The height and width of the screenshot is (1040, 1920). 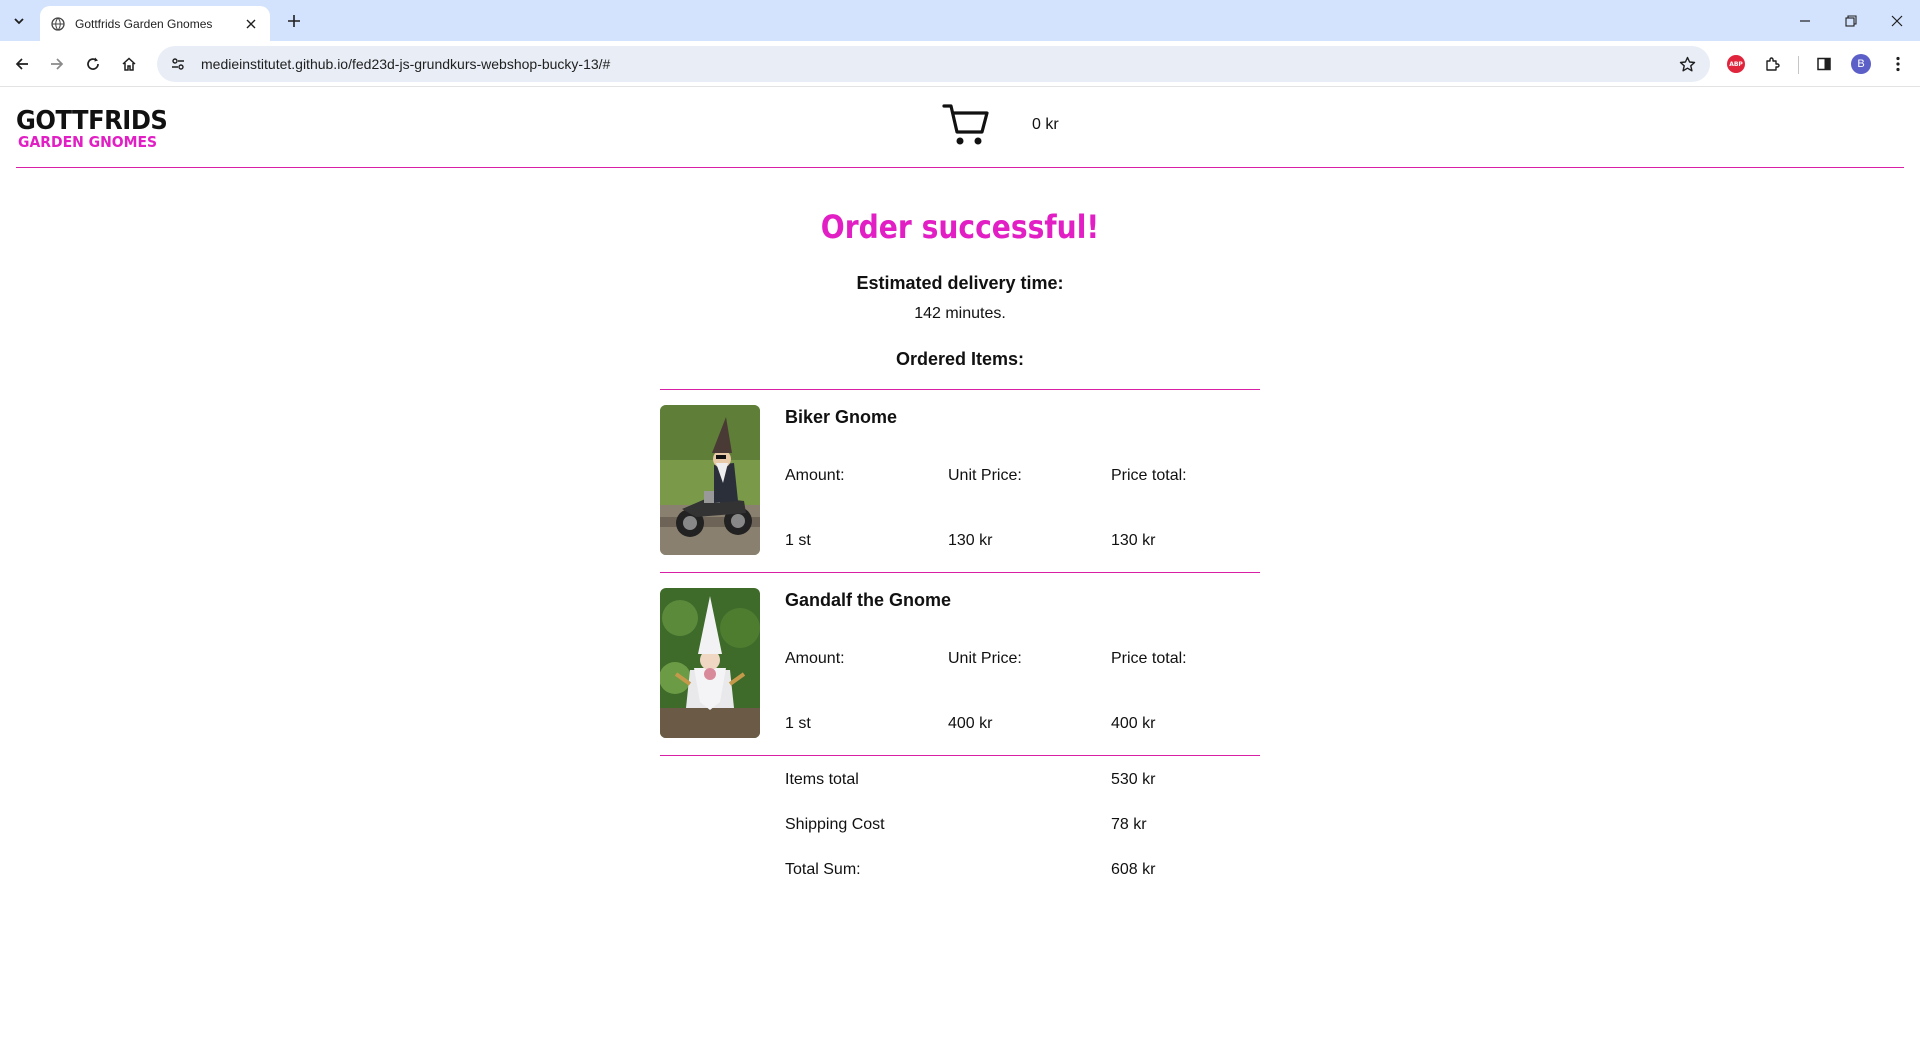 What do you see at coordinates (129, 64) in the screenshot?
I see `home-icon` at bounding box center [129, 64].